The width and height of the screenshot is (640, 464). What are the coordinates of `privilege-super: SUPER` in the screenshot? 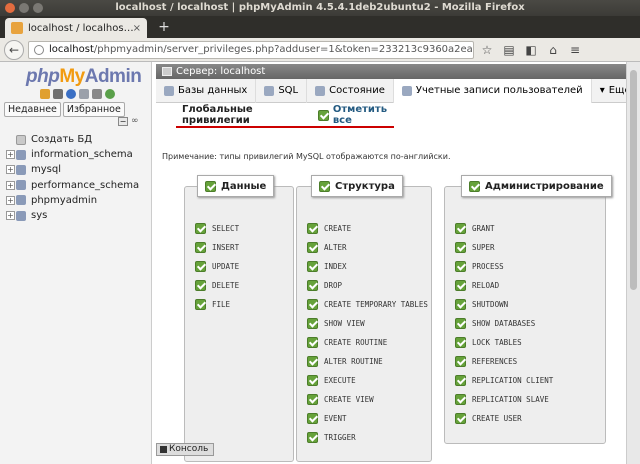 It's located at (475, 247).